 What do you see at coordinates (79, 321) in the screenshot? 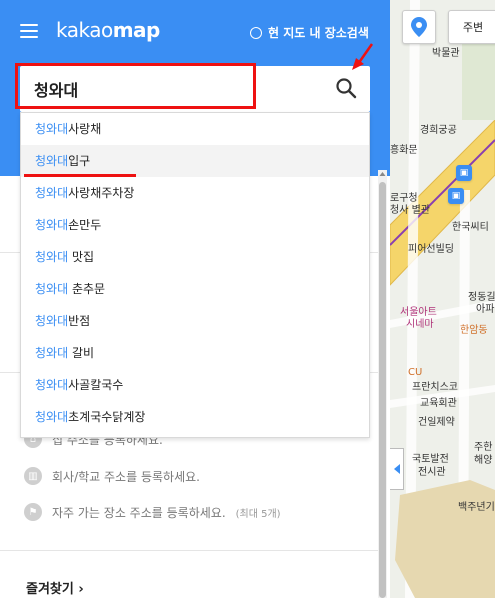
I see `suggestion-rest: 반점` at bounding box center [79, 321].